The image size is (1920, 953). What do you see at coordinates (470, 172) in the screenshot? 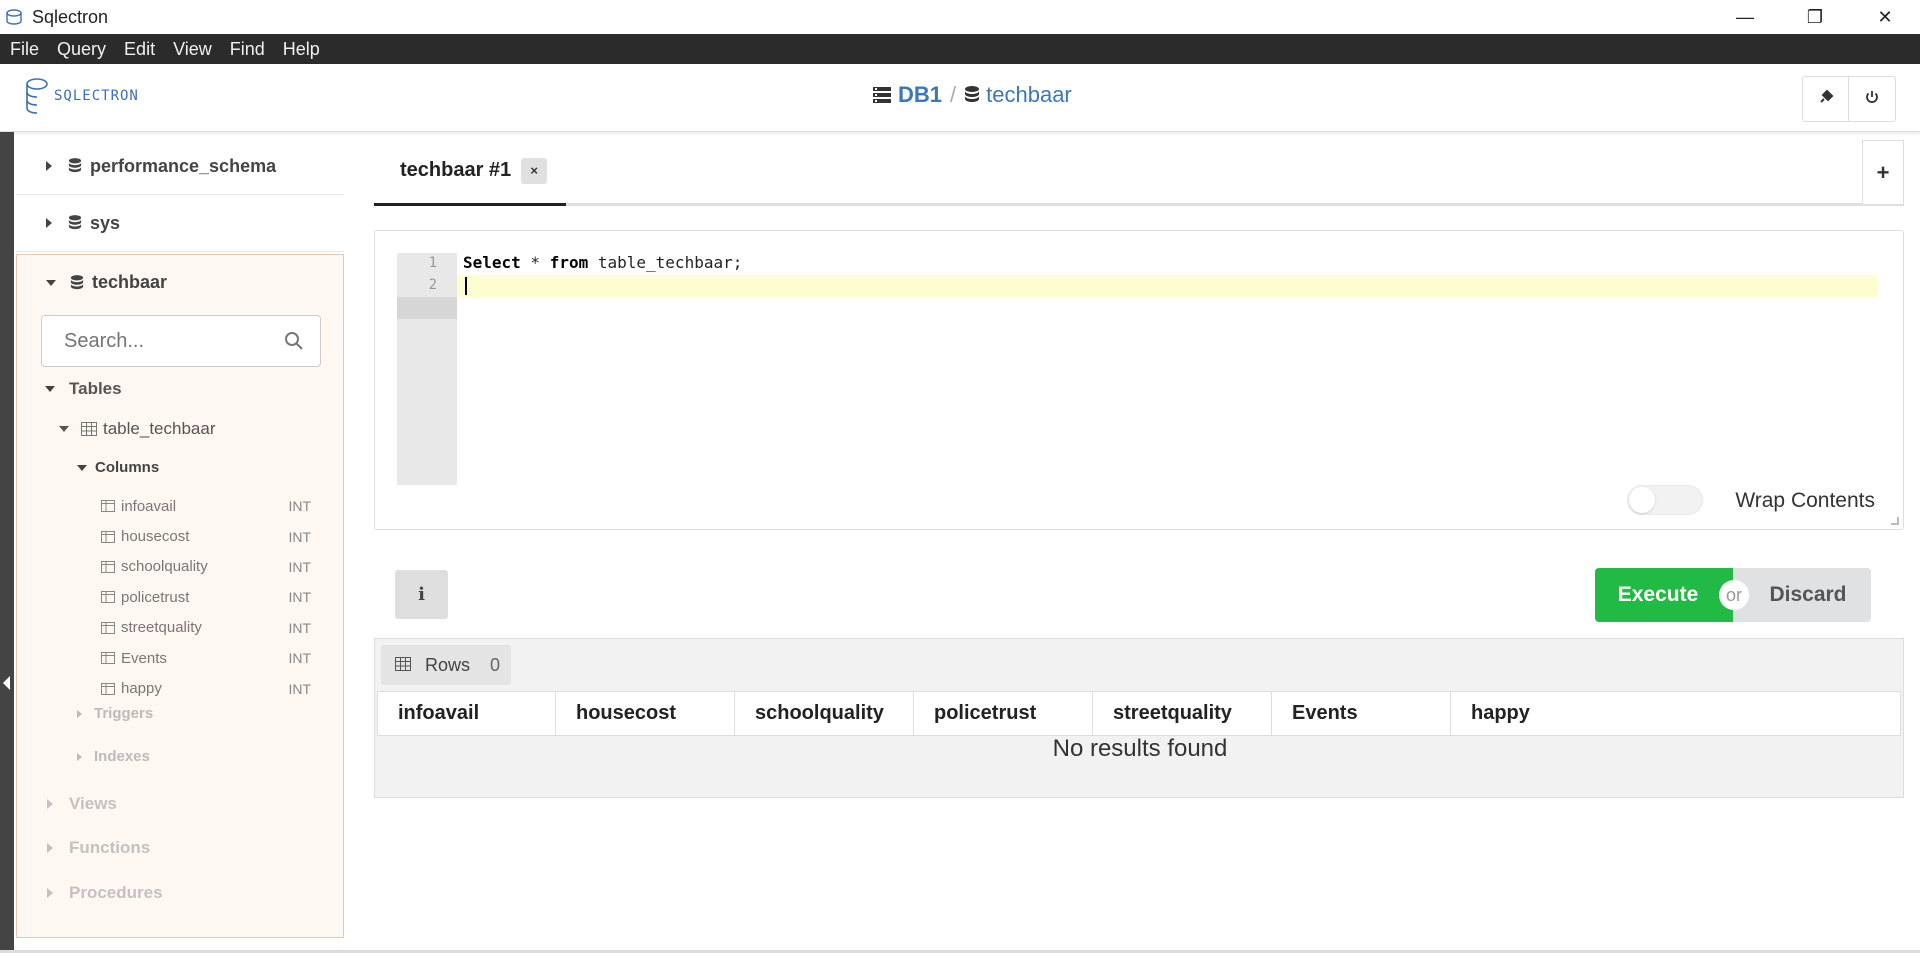
I see `tab-techbaar-1: techbaar #1 ×` at bounding box center [470, 172].